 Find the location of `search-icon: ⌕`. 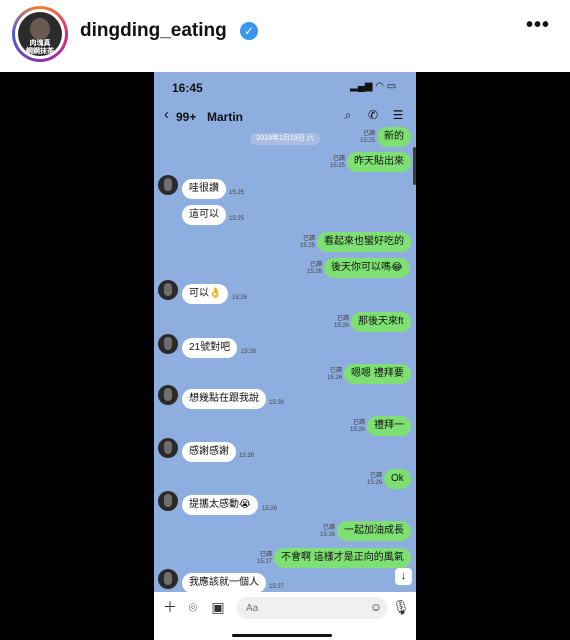

search-icon: ⌕ is located at coordinates (348, 116).